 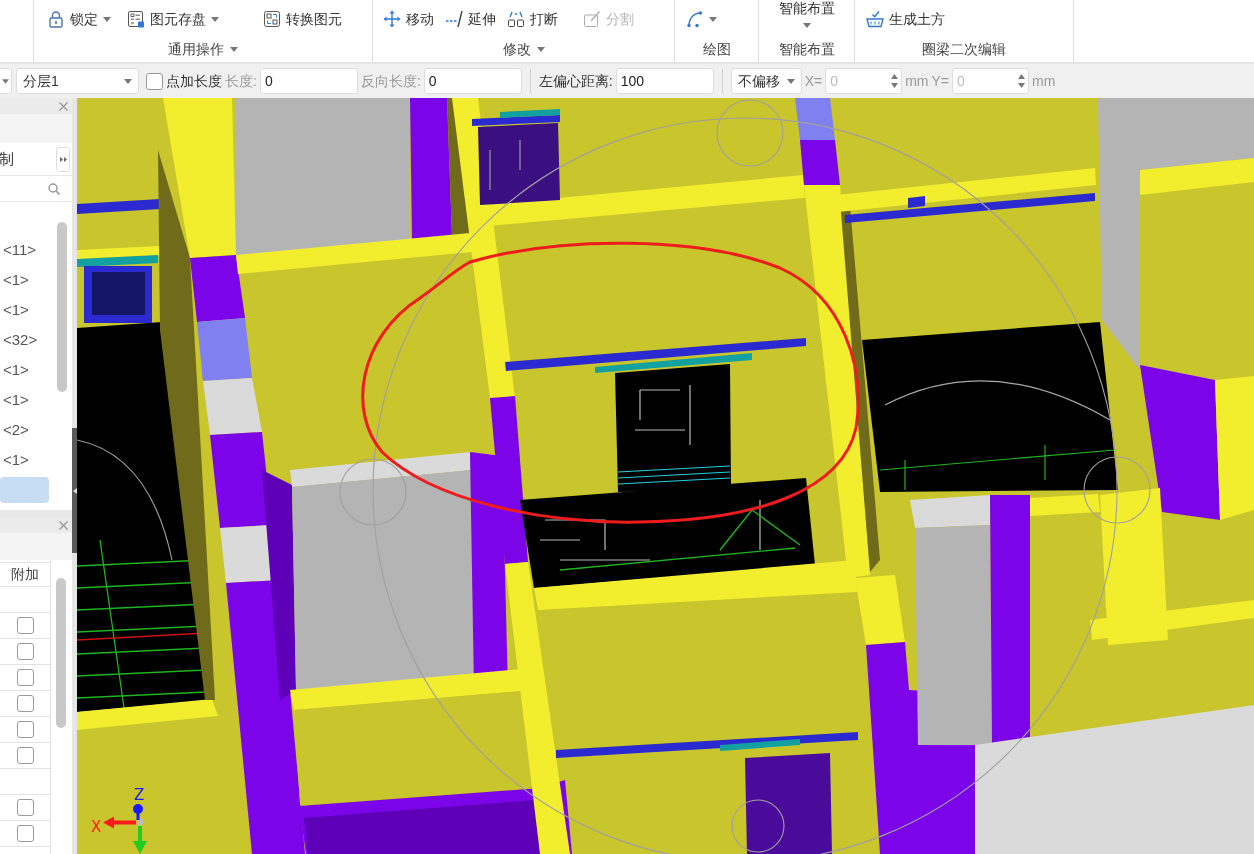 What do you see at coordinates (806, 14) in the screenshot?
I see `toolbar-button: 智能布置` at bounding box center [806, 14].